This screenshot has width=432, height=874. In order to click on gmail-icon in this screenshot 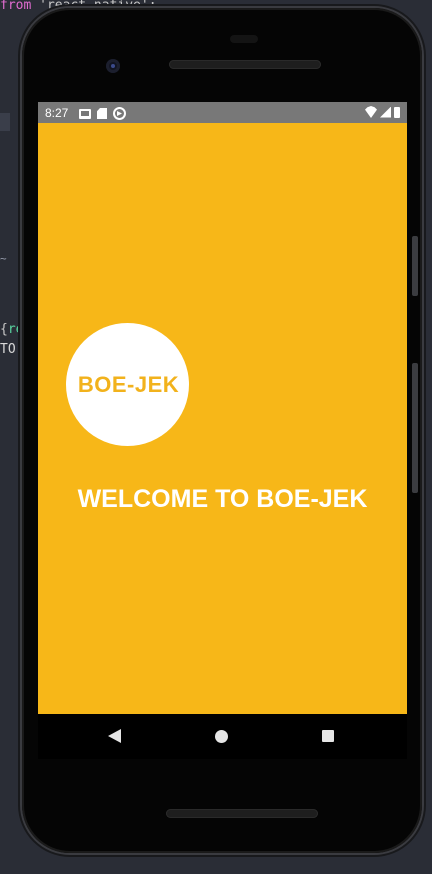, I will do `click(85, 113)`.